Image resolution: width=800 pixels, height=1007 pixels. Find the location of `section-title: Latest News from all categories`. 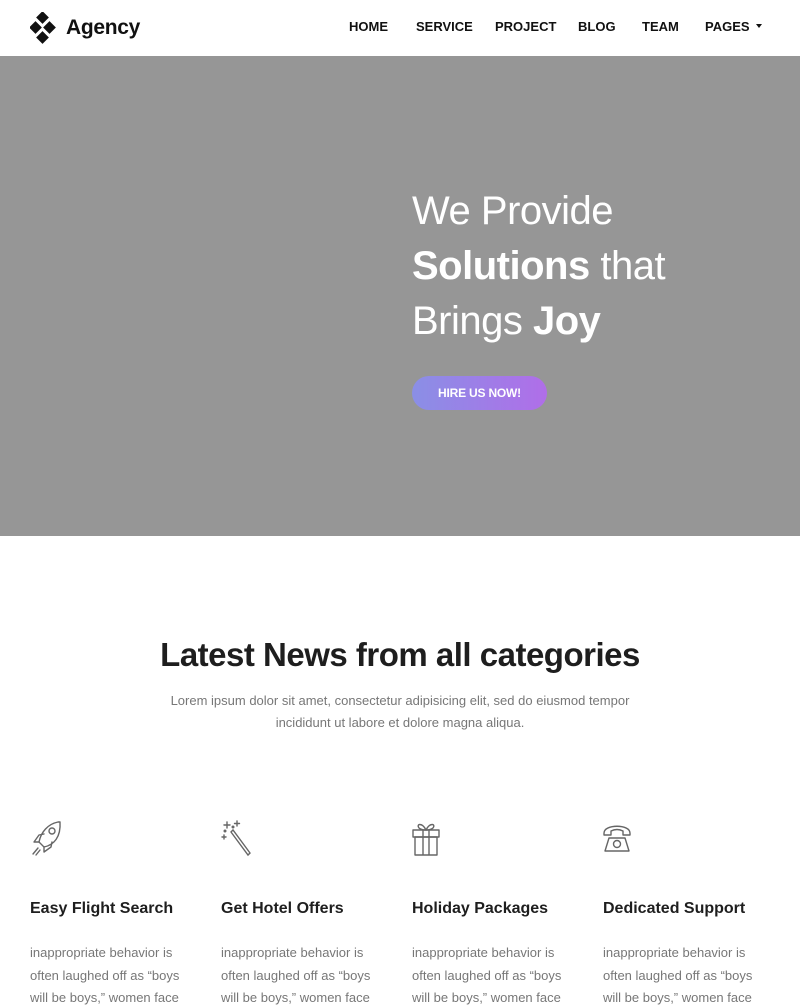

section-title: Latest News from all categories is located at coordinates (400, 654).